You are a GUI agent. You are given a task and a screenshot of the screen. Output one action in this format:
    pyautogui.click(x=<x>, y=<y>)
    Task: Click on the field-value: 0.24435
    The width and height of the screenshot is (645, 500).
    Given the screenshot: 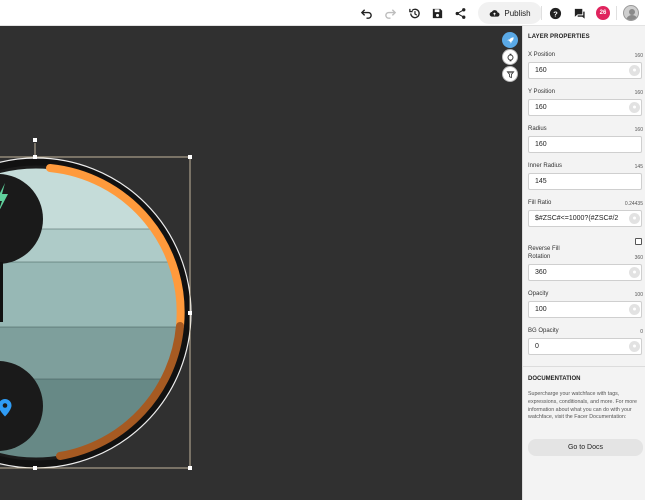 What is the action you would take?
    pyautogui.click(x=633, y=204)
    